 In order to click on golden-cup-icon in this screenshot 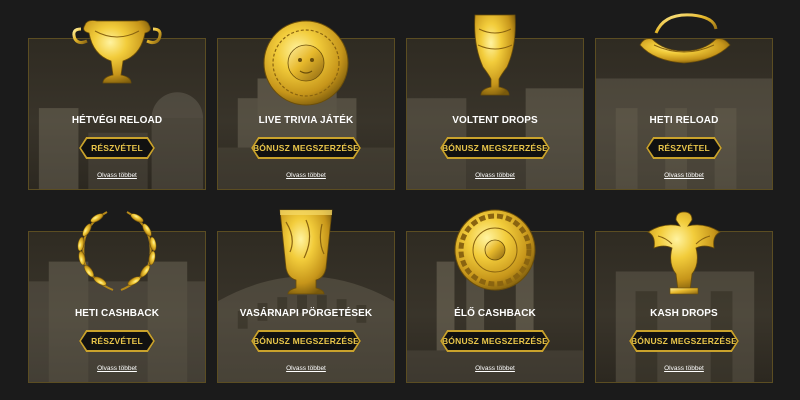, I will do `click(117, 61)`.